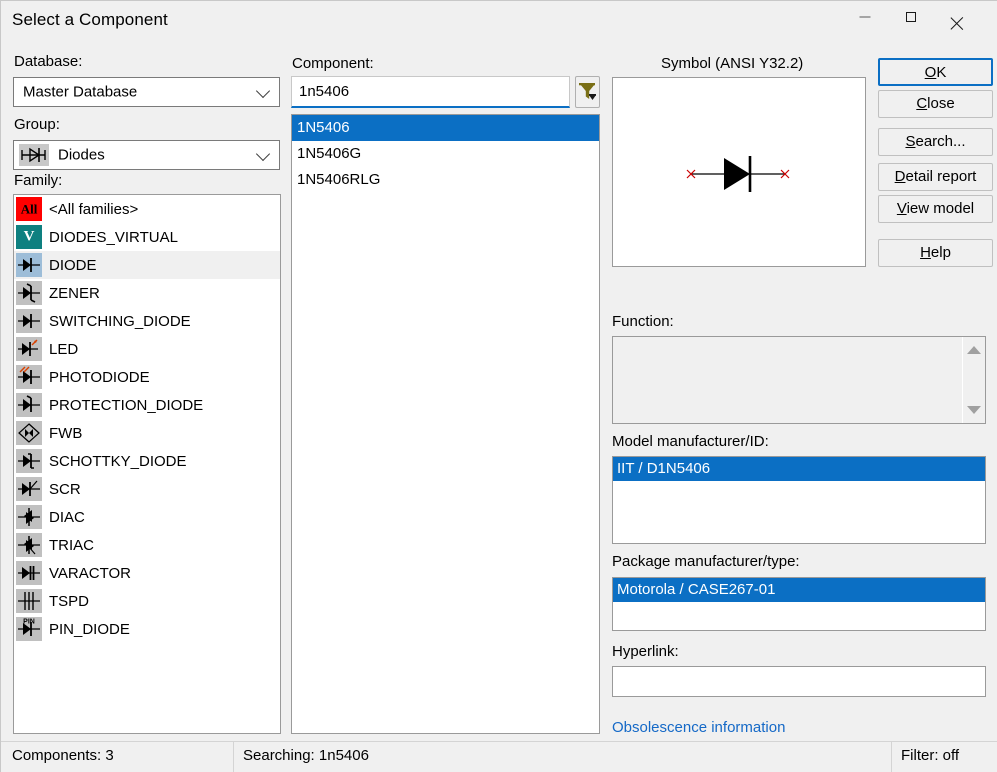  Describe the element at coordinates (799, 469) in the screenshot. I see `model-list-item: IIT / D1N5406` at that location.